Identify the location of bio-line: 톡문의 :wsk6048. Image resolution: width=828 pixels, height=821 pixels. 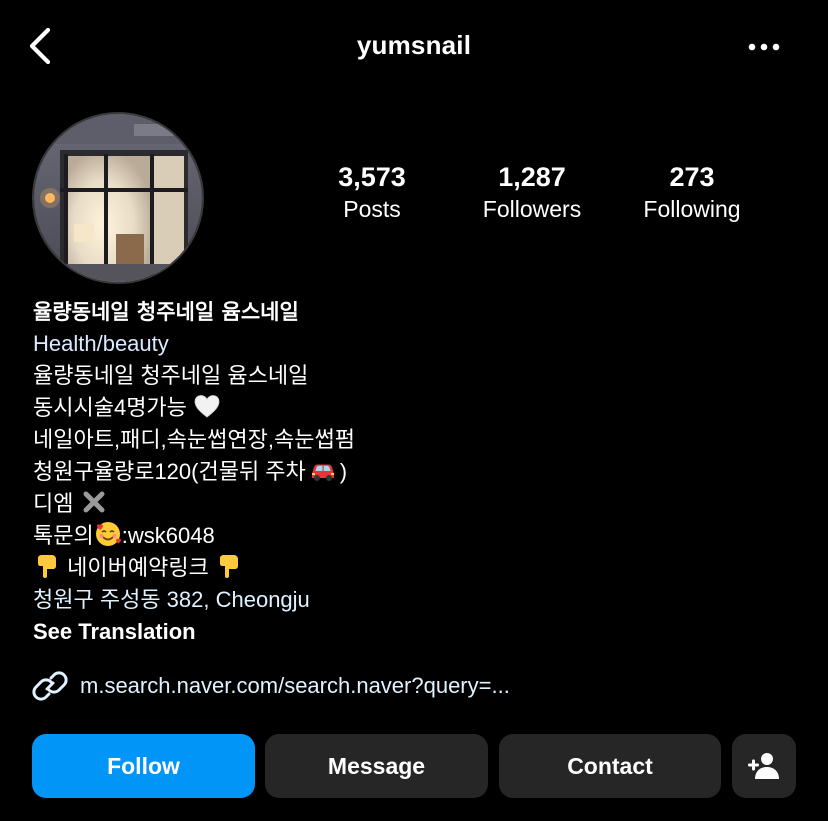
(413, 536).